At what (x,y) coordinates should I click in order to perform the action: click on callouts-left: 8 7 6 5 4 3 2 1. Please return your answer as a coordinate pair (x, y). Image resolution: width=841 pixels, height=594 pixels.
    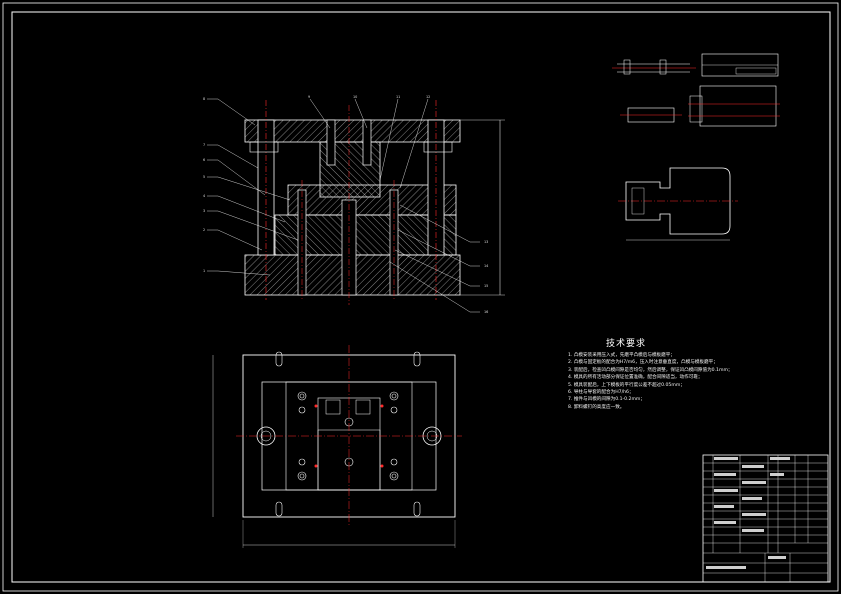
    Looking at the image, I should click on (204, 185).